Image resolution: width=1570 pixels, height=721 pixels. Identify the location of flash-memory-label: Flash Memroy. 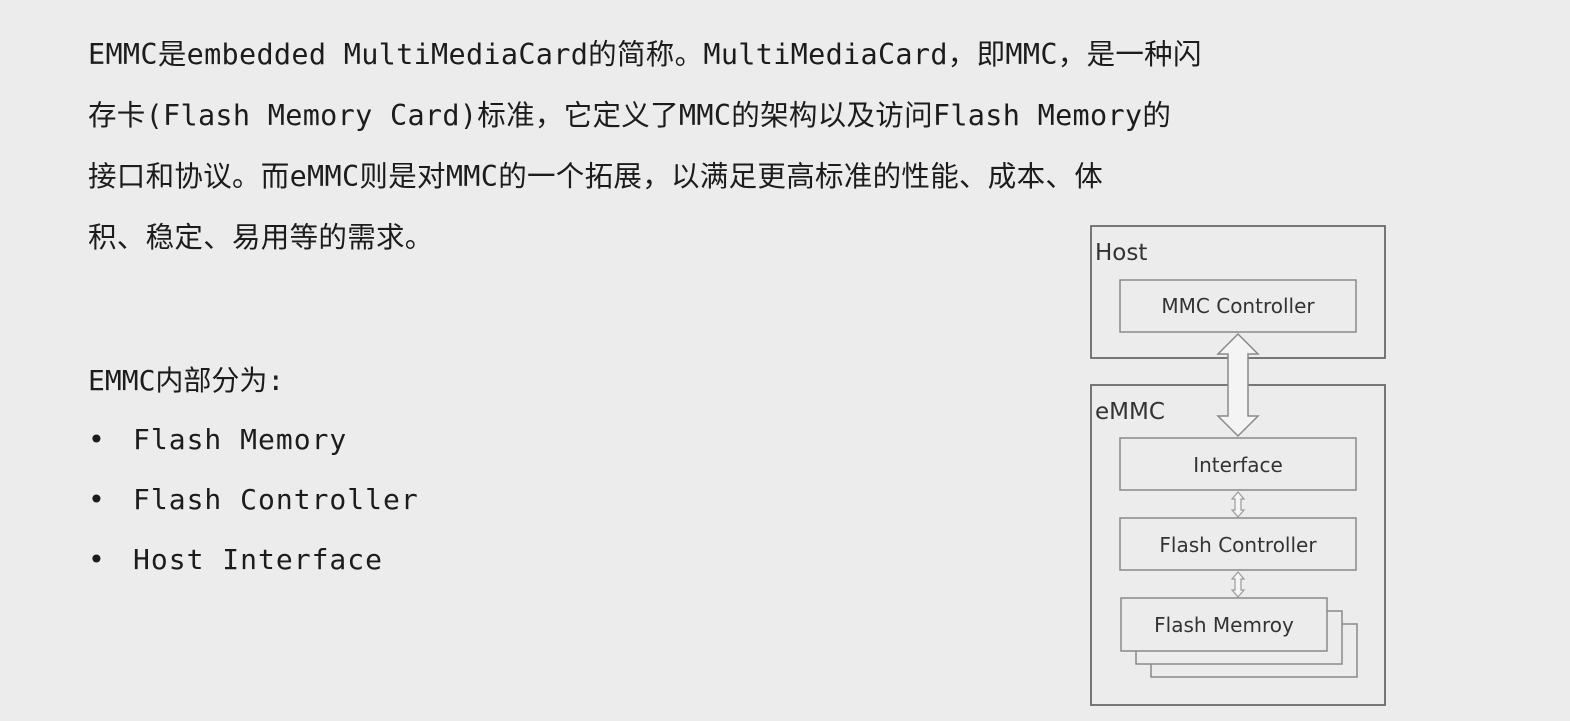
(1224, 625).